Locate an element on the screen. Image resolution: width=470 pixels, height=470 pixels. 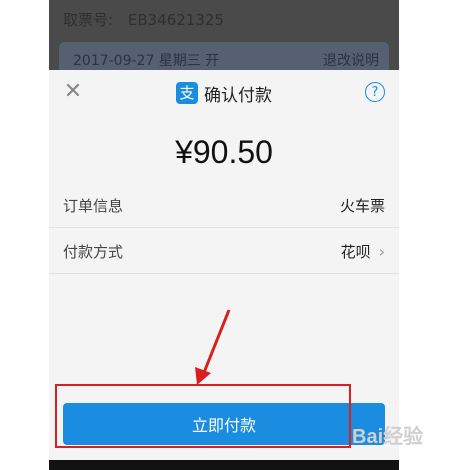
alipay-logo-icon: 支 is located at coordinates (187, 93).